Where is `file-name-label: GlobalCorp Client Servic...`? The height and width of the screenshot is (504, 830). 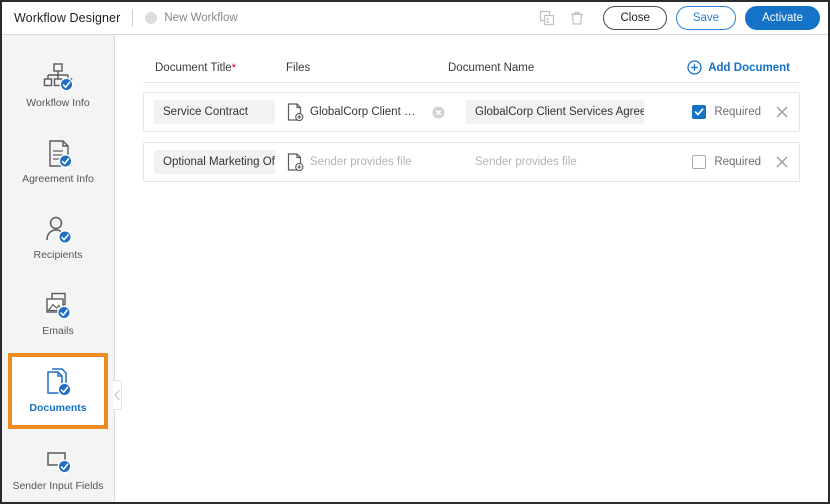
file-name-label: GlobalCorp Client Servic... is located at coordinates (364, 112).